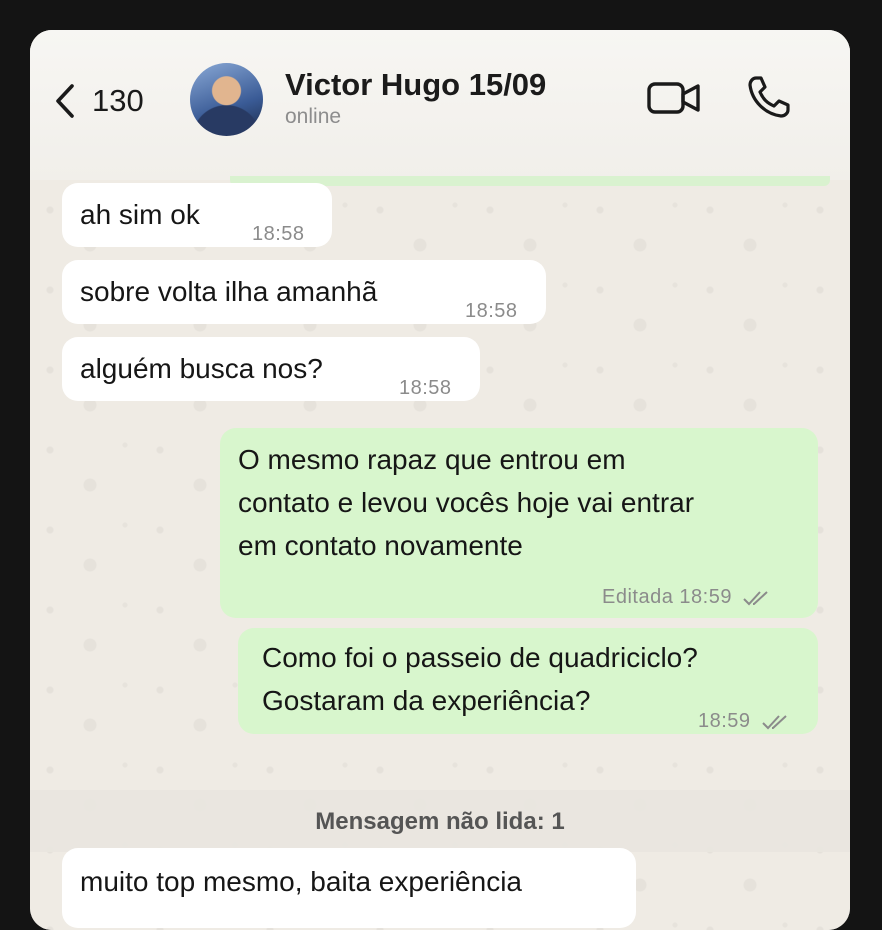 This screenshot has width=882, height=930. Describe the element at coordinates (415, 85) in the screenshot. I see `contact-name: Victor Hugo 15/09` at that location.